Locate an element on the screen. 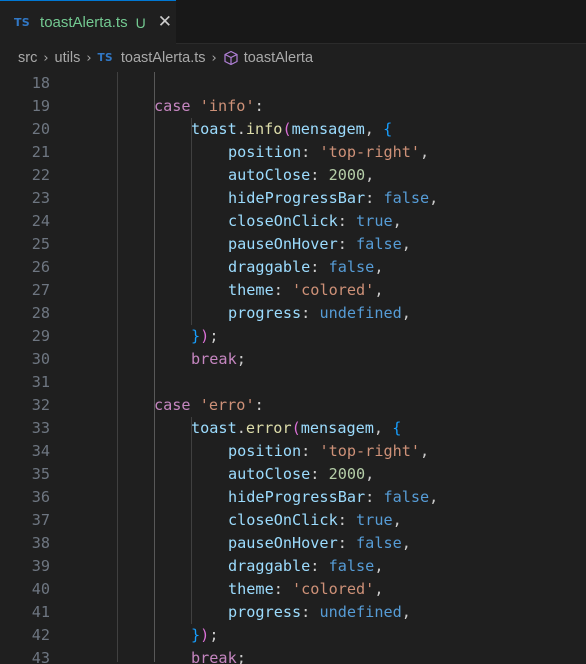 This screenshot has width=586, height=664. code-line: 19 case 'info': is located at coordinates (293, 106).